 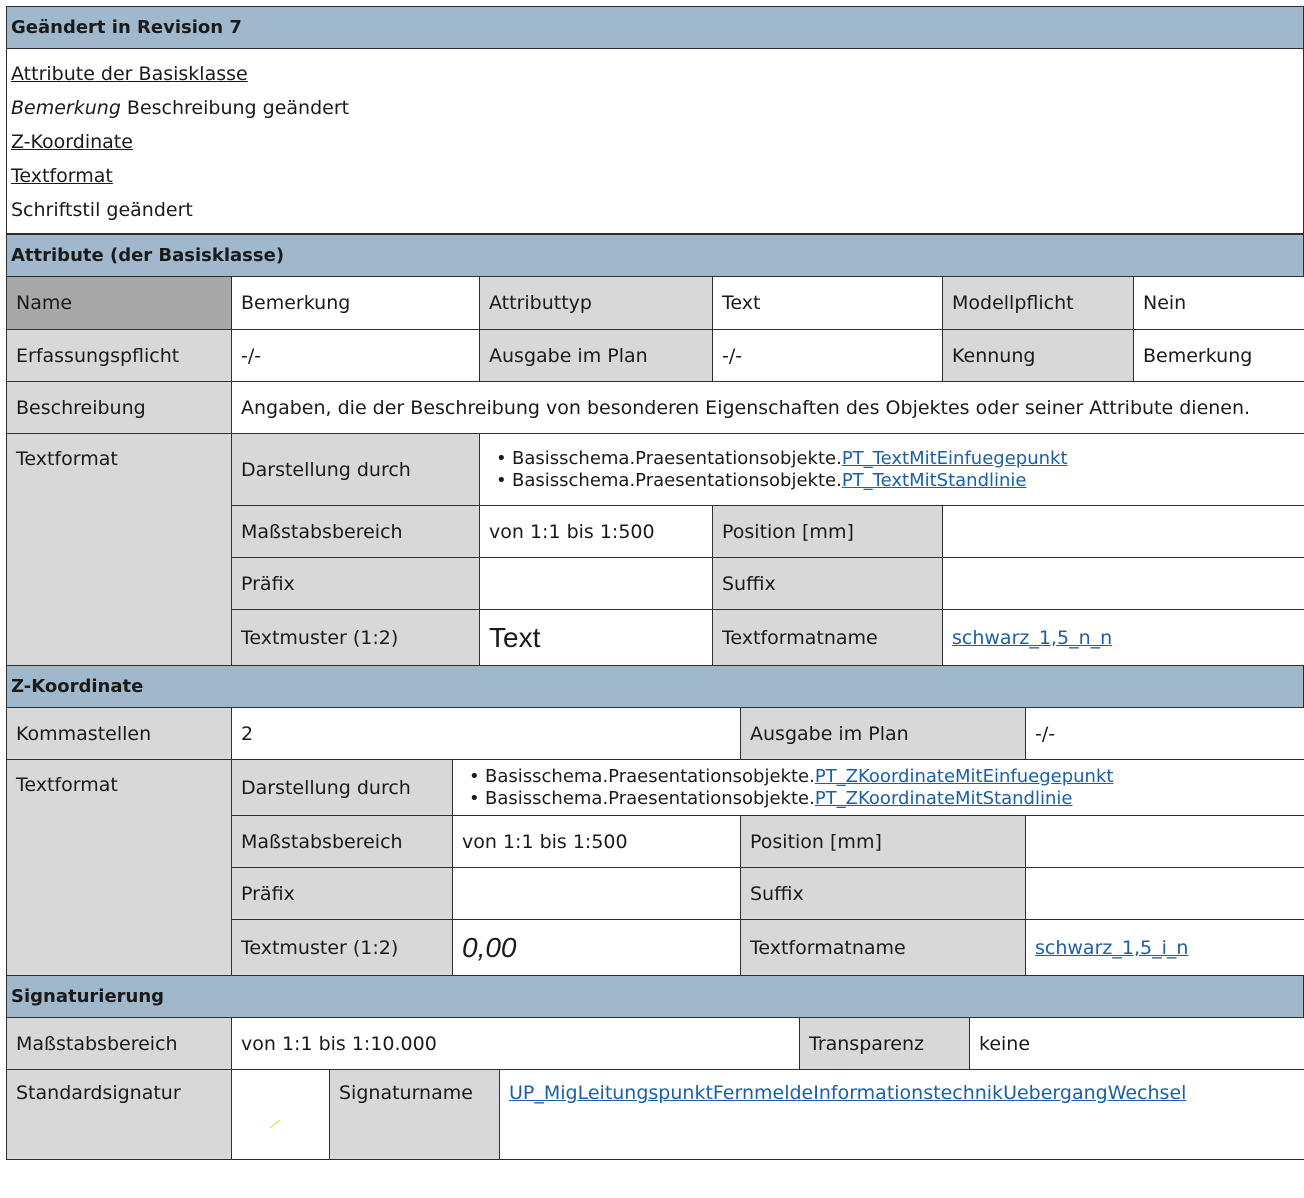 I want to click on textformatname-label: Textformatname, so click(x=827, y=637).